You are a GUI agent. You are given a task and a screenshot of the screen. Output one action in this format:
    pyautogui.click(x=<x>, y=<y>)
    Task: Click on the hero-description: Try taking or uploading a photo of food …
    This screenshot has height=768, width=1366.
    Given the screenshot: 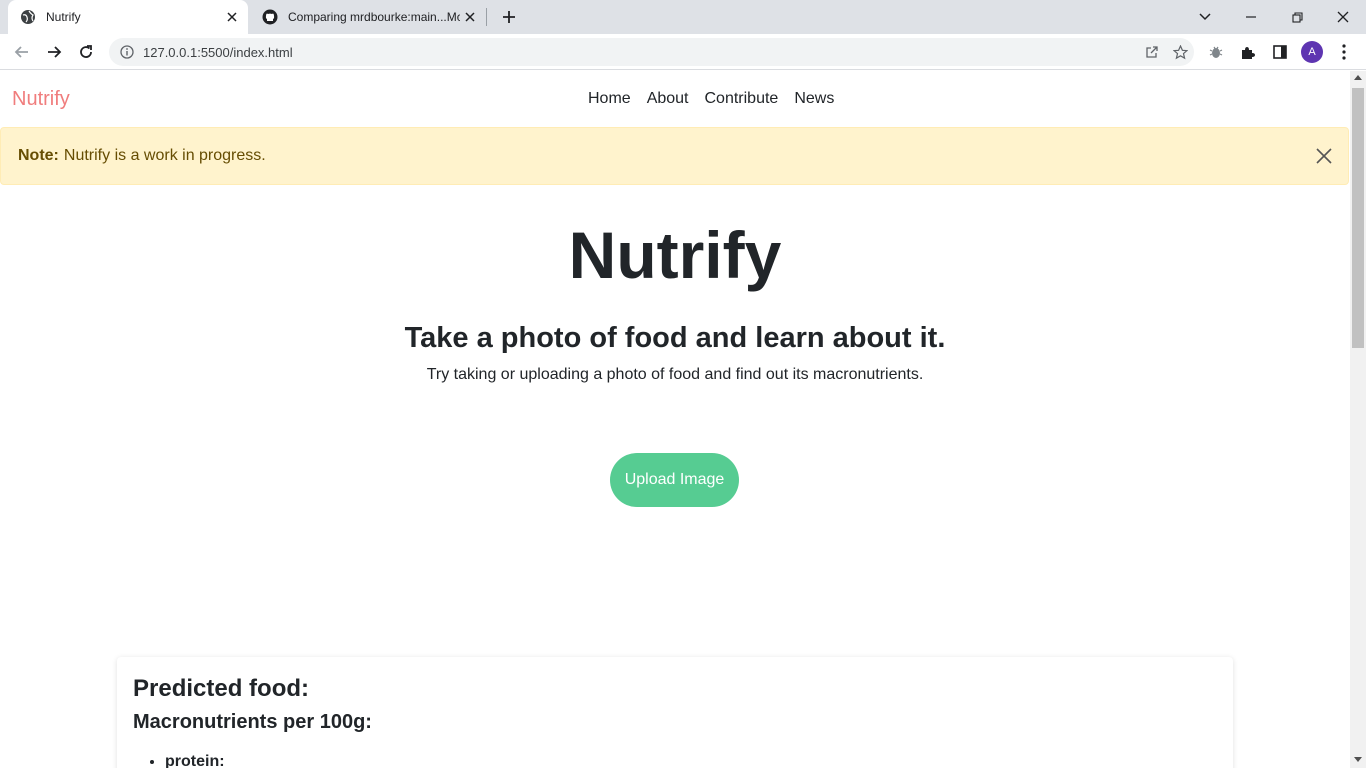 What is the action you would take?
    pyautogui.click(x=675, y=374)
    